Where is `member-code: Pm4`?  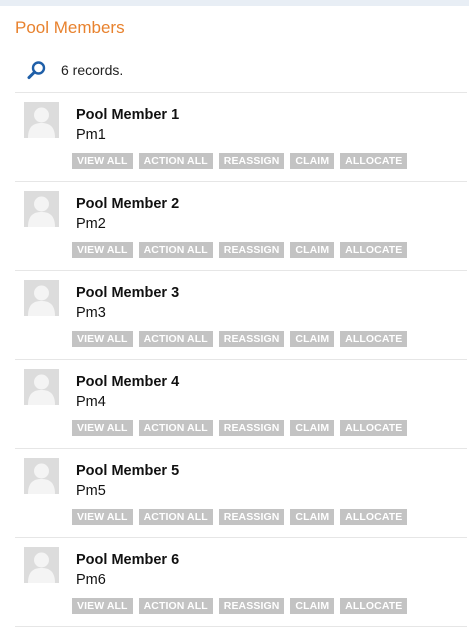
member-code: Pm4 is located at coordinates (91, 402).